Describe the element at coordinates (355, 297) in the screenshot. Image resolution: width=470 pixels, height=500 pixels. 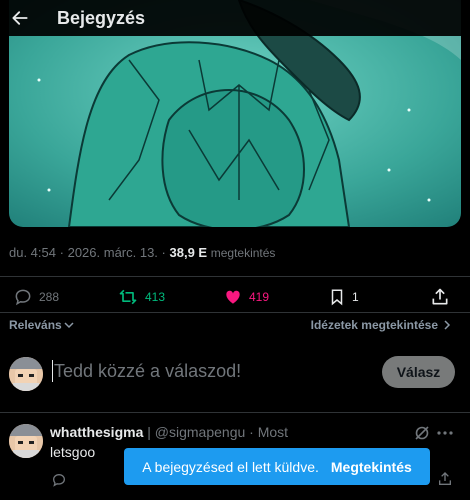
I see `bookmark-count: 1` at that location.